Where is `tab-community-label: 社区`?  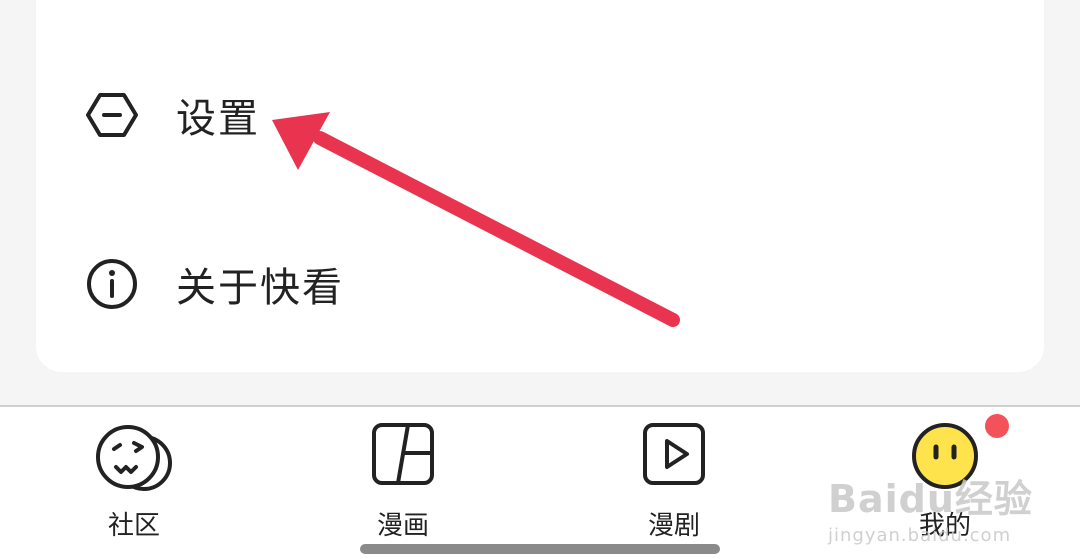 tab-community-label: 社区 is located at coordinates (133, 526).